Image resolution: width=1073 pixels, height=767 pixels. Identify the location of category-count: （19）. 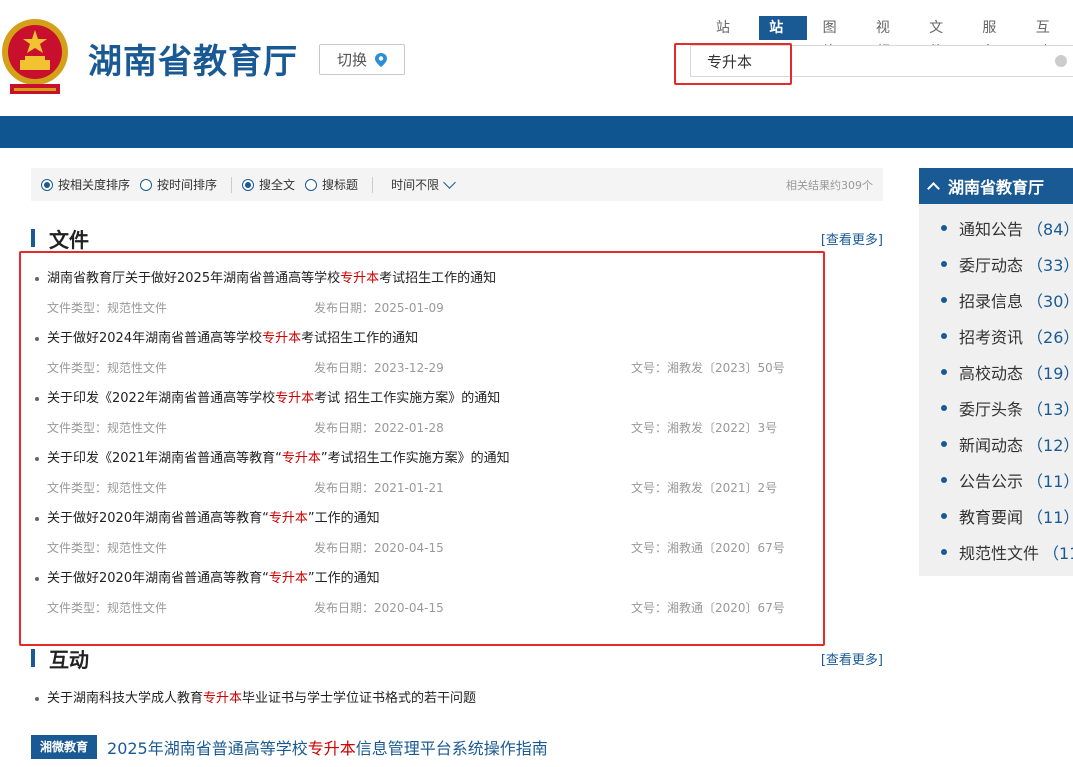
(1050, 373).